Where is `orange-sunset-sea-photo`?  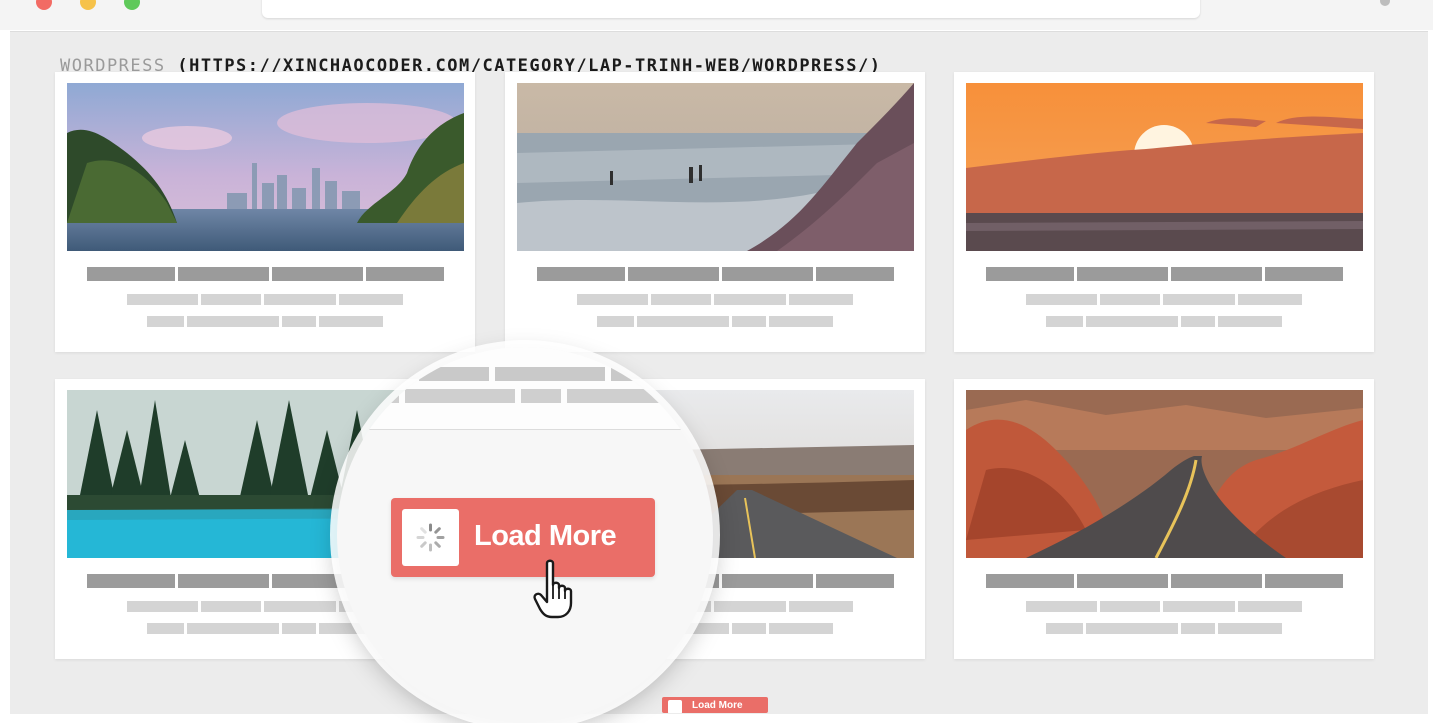
orange-sunset-sea-photo is located at coordinates (1164, 167).